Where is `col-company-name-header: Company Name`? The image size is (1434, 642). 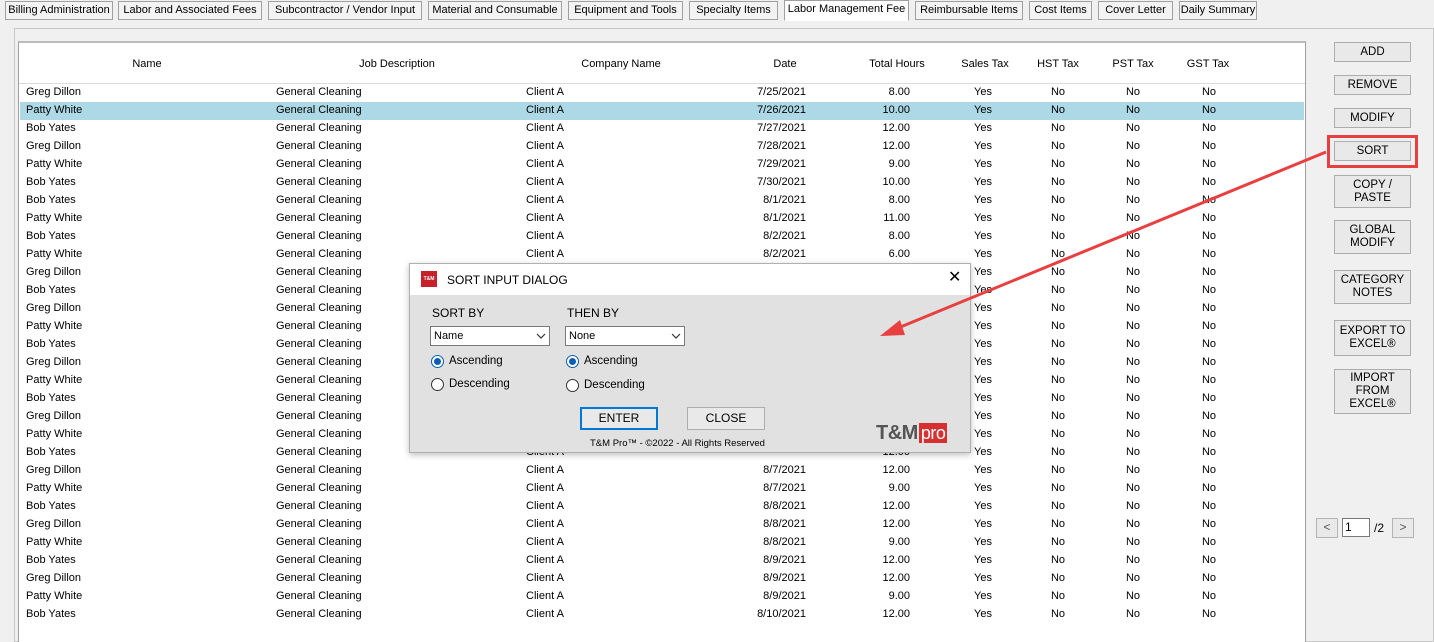 col-company-name-header: Company Name is located at coordinates (621, 64).